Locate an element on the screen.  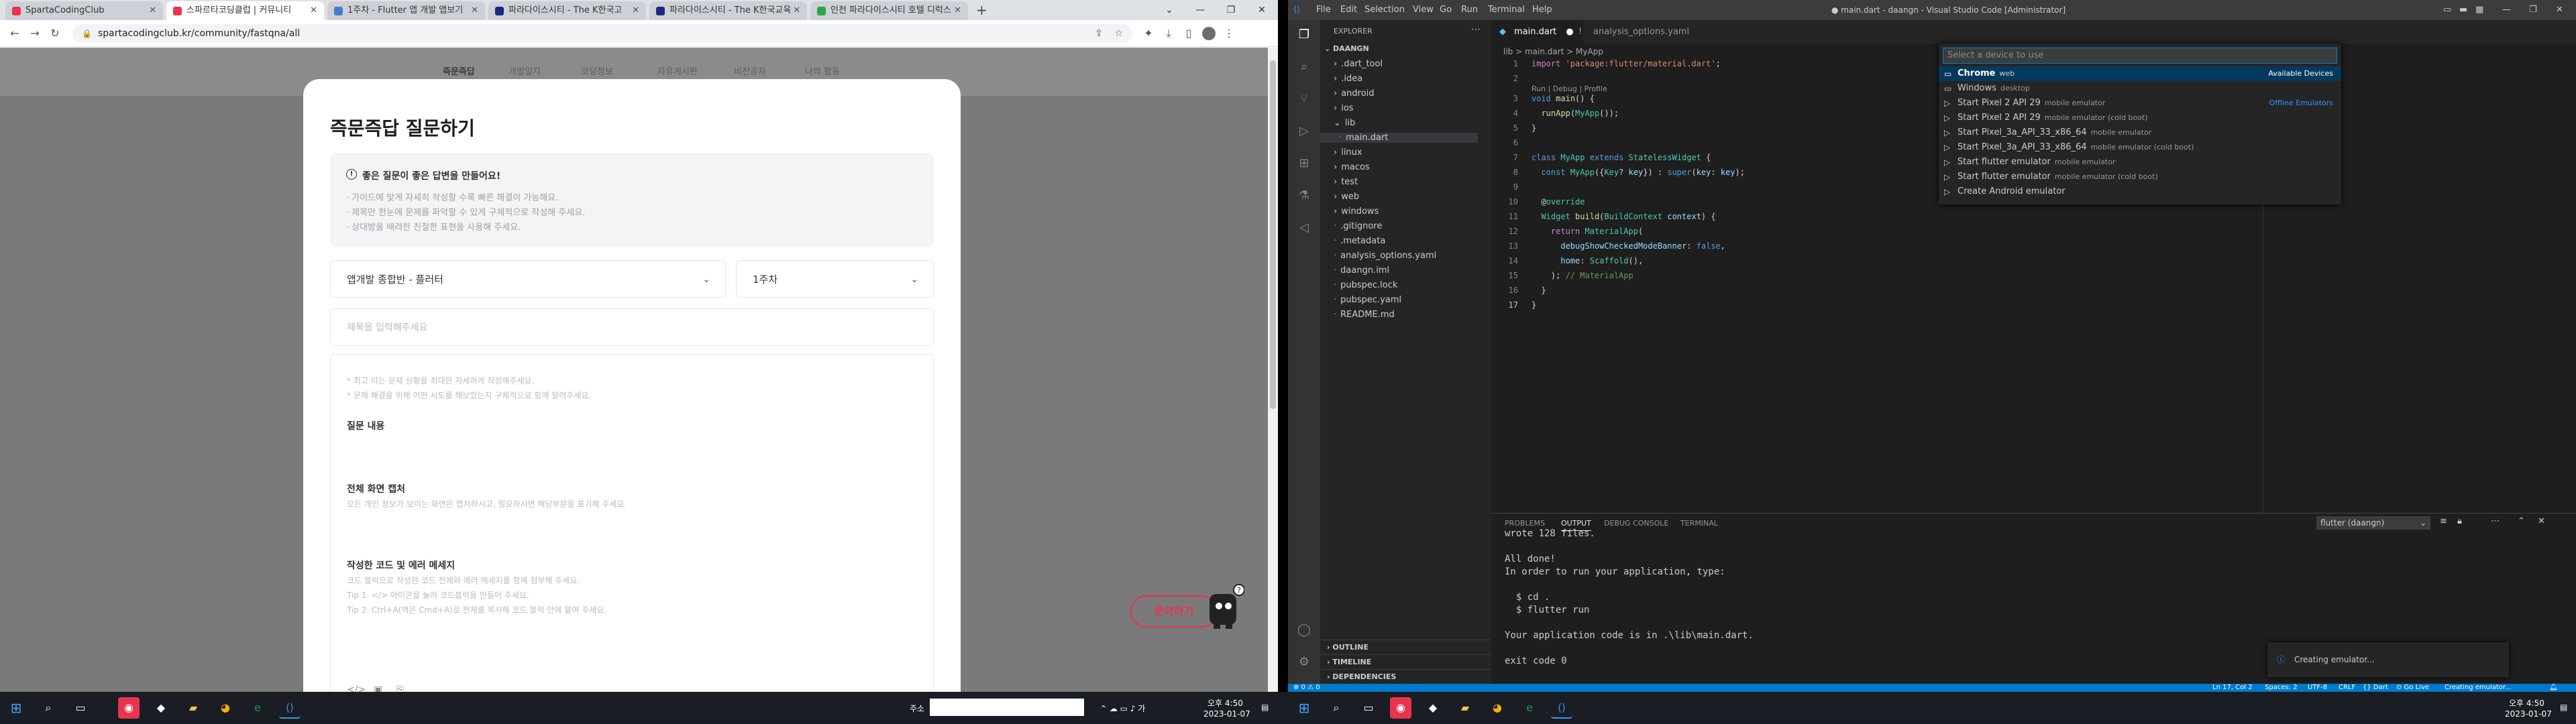
tree-folder: › test is located at coordinates (1346, 182).